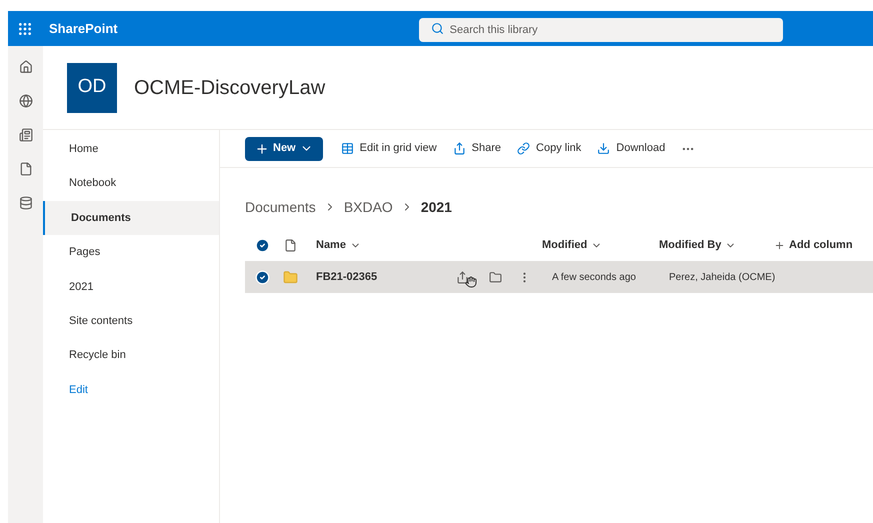  What do you see at coordinates (436, 207) in the screenshot?
I see `breadcrumb-item: 2021` at bounding box center [436, 207].